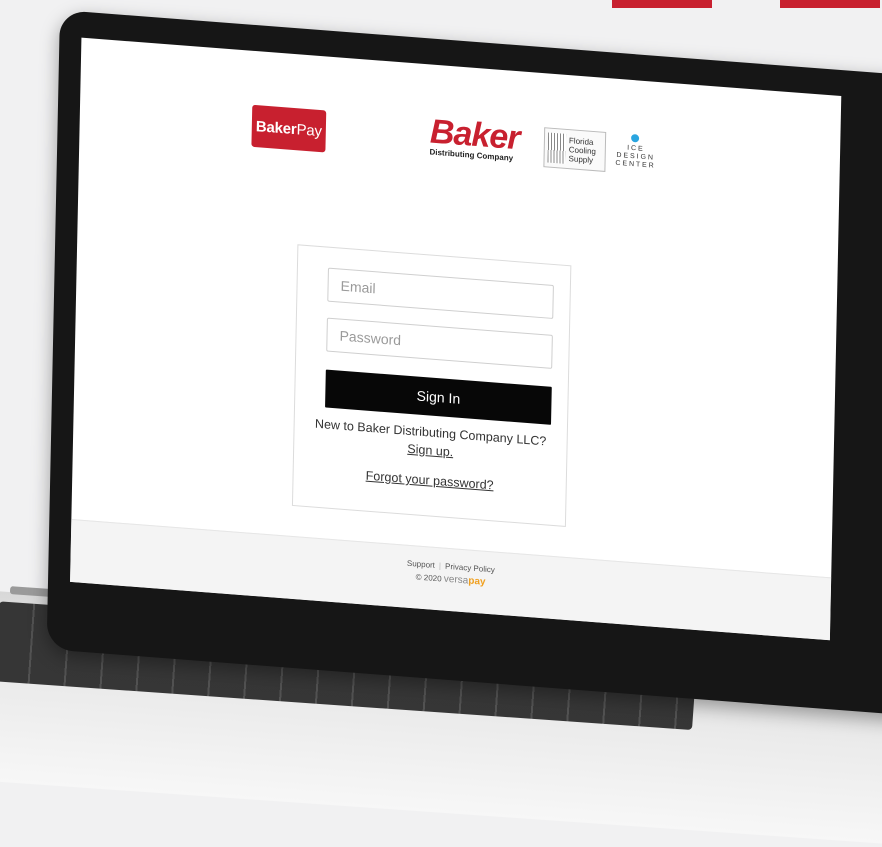  Describe the element at coordinates (309, 130) in the screenshot. I see `bakerpay-logo-regular: Pay` at that location.